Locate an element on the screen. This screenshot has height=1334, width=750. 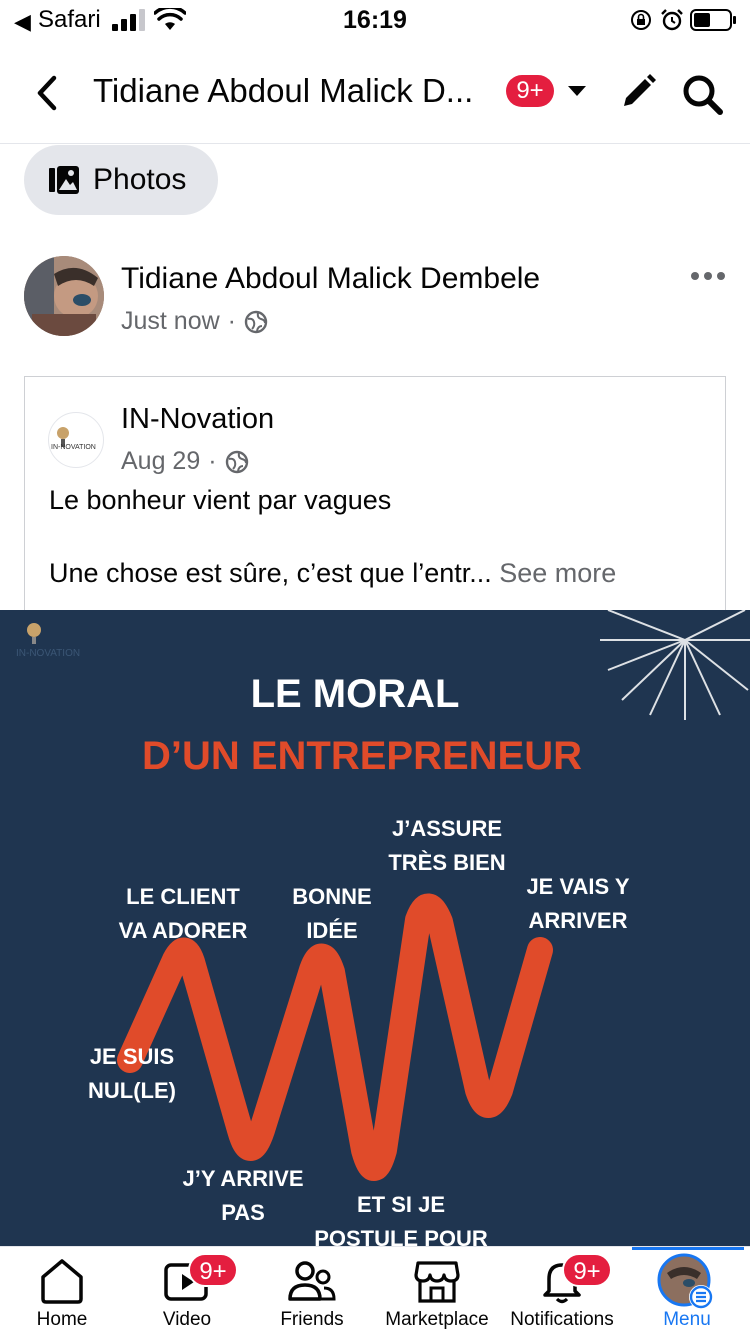
shared-page-name: IN-Novation is located at coordinates (197, 419).